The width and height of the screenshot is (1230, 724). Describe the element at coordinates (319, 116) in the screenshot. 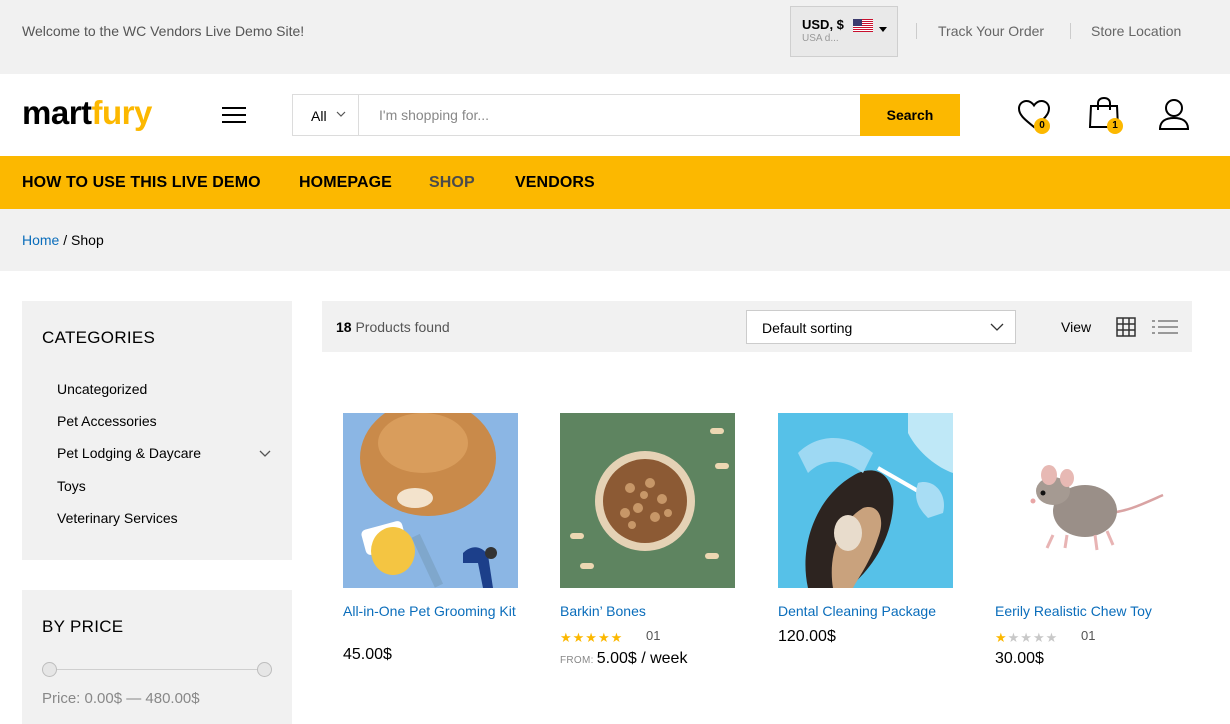

I see `search-category-value: All` at that location.